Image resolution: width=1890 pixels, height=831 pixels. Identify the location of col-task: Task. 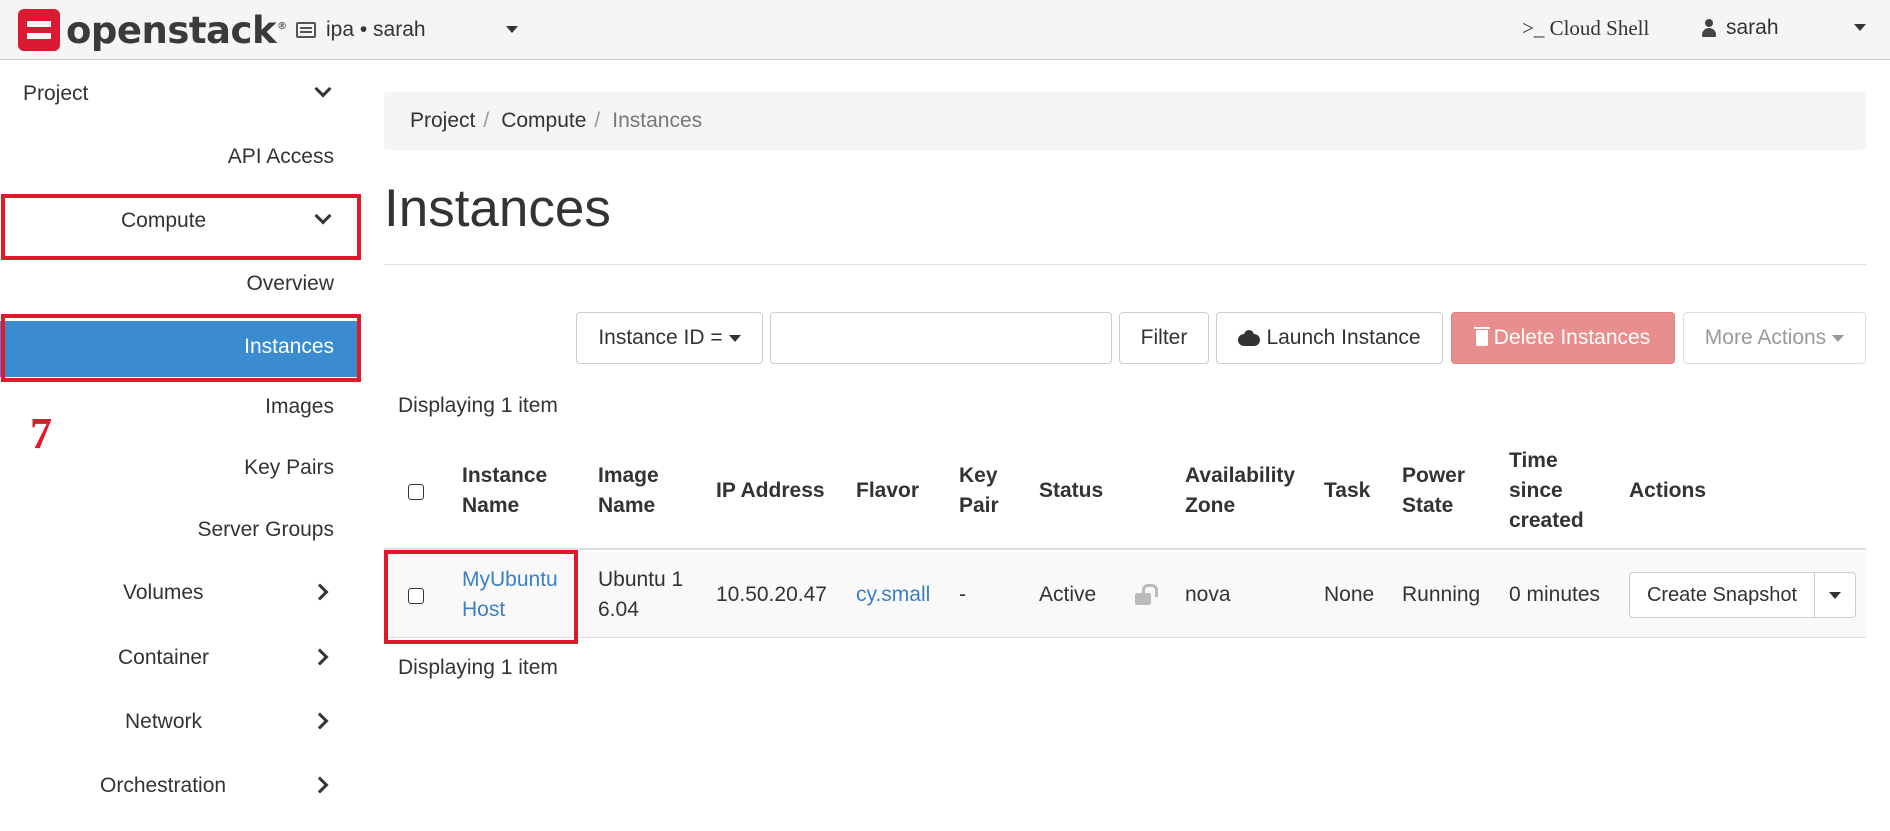
(1347, 491).